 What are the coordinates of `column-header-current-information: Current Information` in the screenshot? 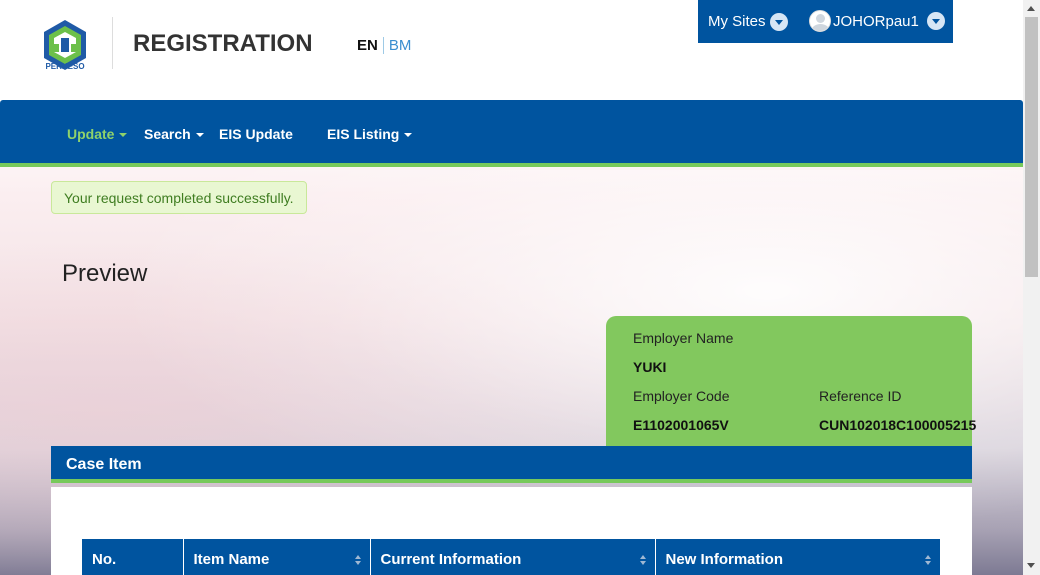 It's located at (513, 557).